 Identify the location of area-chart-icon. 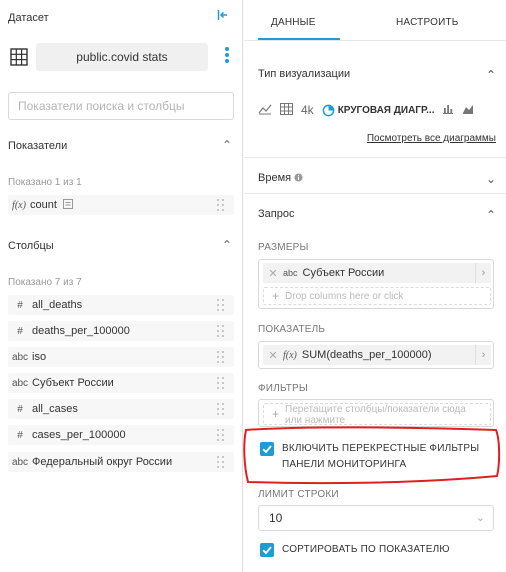
(468, 110).